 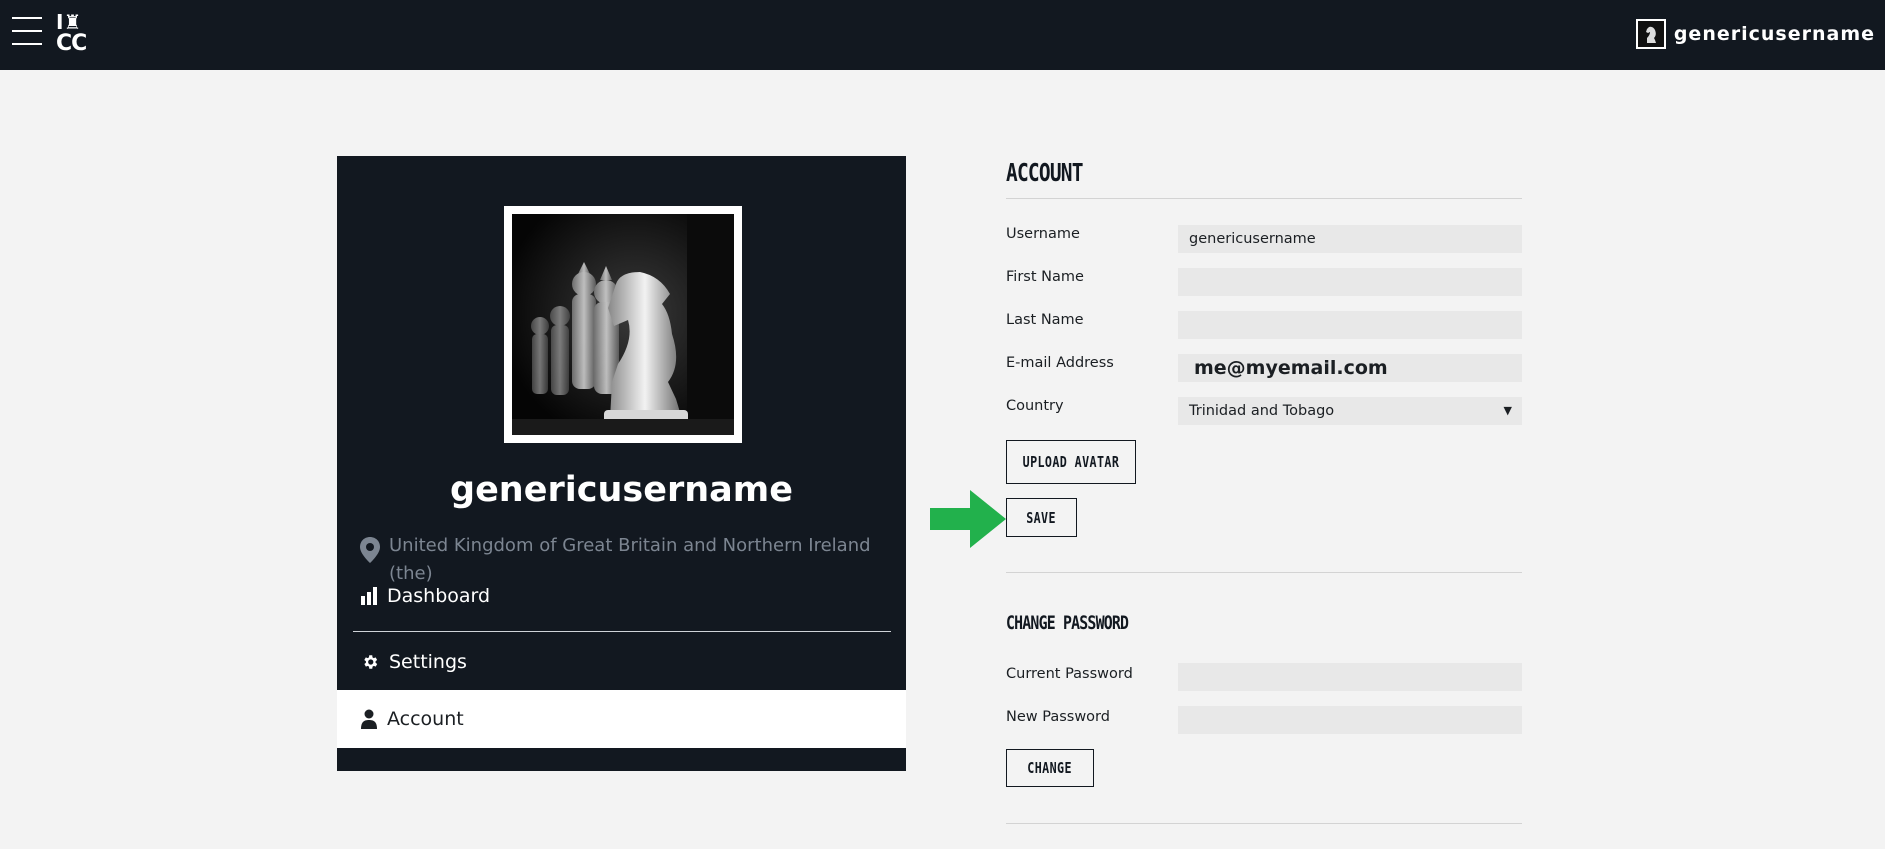 I want to click on nav-dashboard-label: Dashboard, so click(x=439, y=596).